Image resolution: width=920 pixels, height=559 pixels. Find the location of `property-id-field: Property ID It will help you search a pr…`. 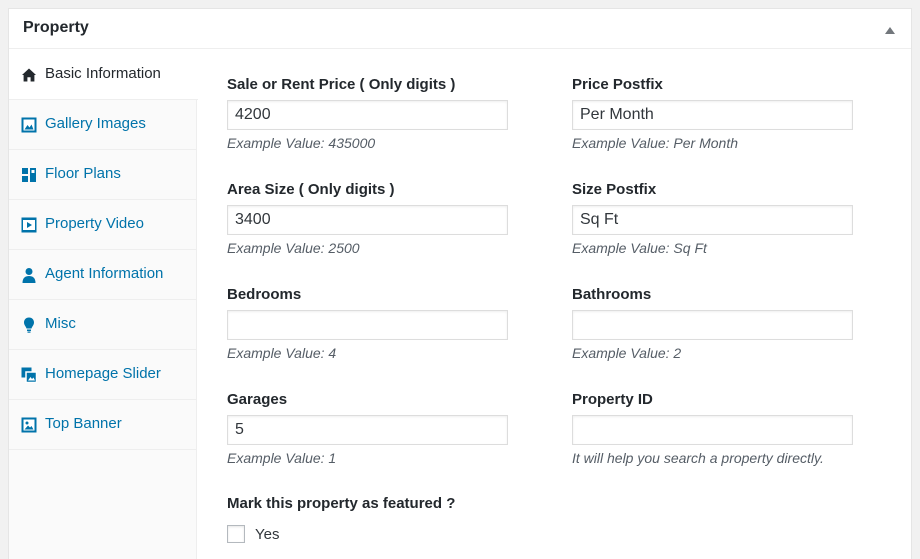

property-id-field: Property ID It will help you search a pr… is located at coordinates (717, 428).